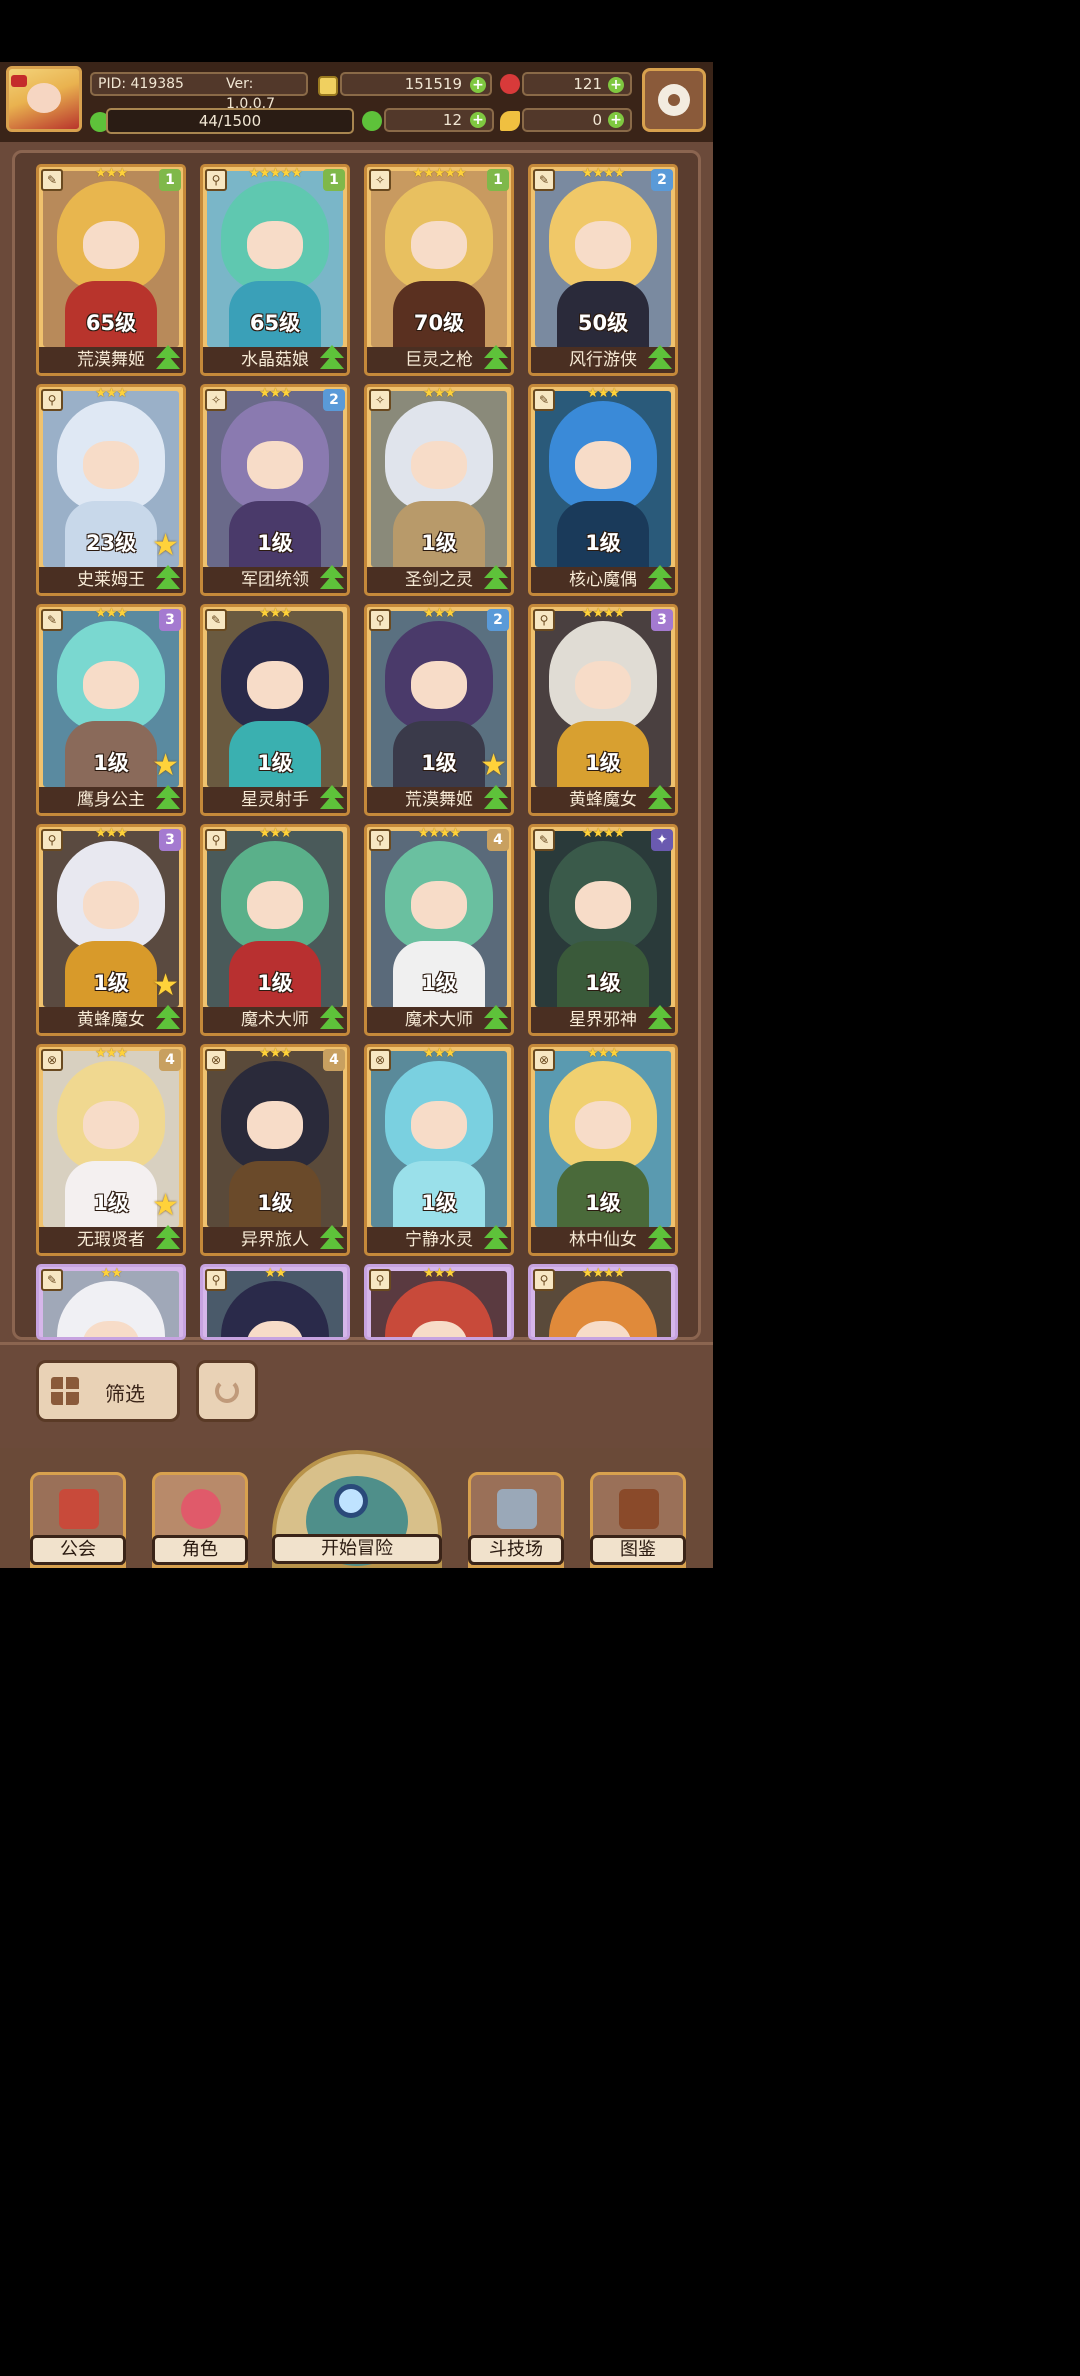 The image size is (1080, 2376). What do you see at coordinates (603, 490) in the screenshot?
I see `character-card: ★★★ ✎ 1级 核心魔偶` at bounding box center [603, 490].